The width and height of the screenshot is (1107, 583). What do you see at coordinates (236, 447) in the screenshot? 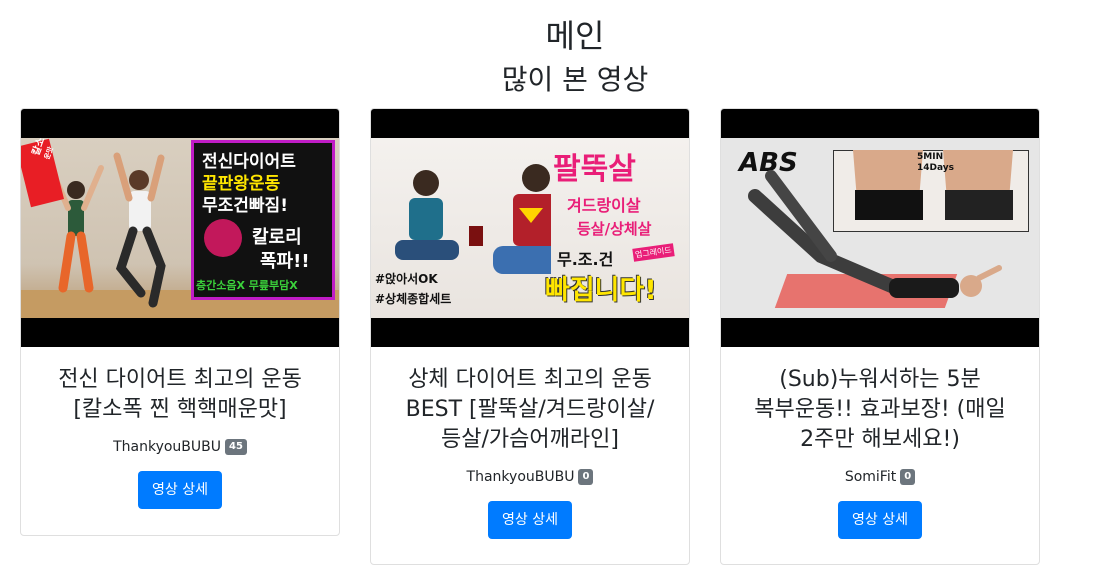
I see `count-badge: 45` at bounding box center [236, 447].